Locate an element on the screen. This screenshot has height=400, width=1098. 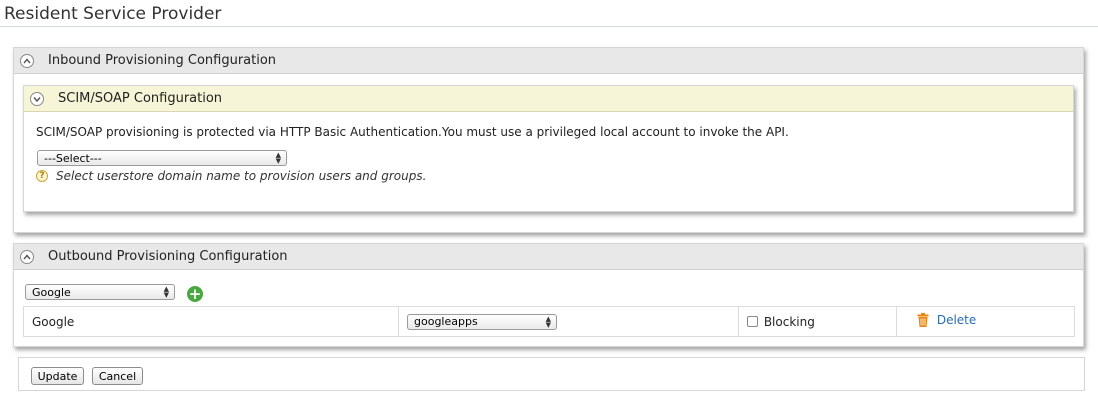
connector-table: Google googleapps ▲ ▼ Blocking Delete is located at coordinates (549, 321).